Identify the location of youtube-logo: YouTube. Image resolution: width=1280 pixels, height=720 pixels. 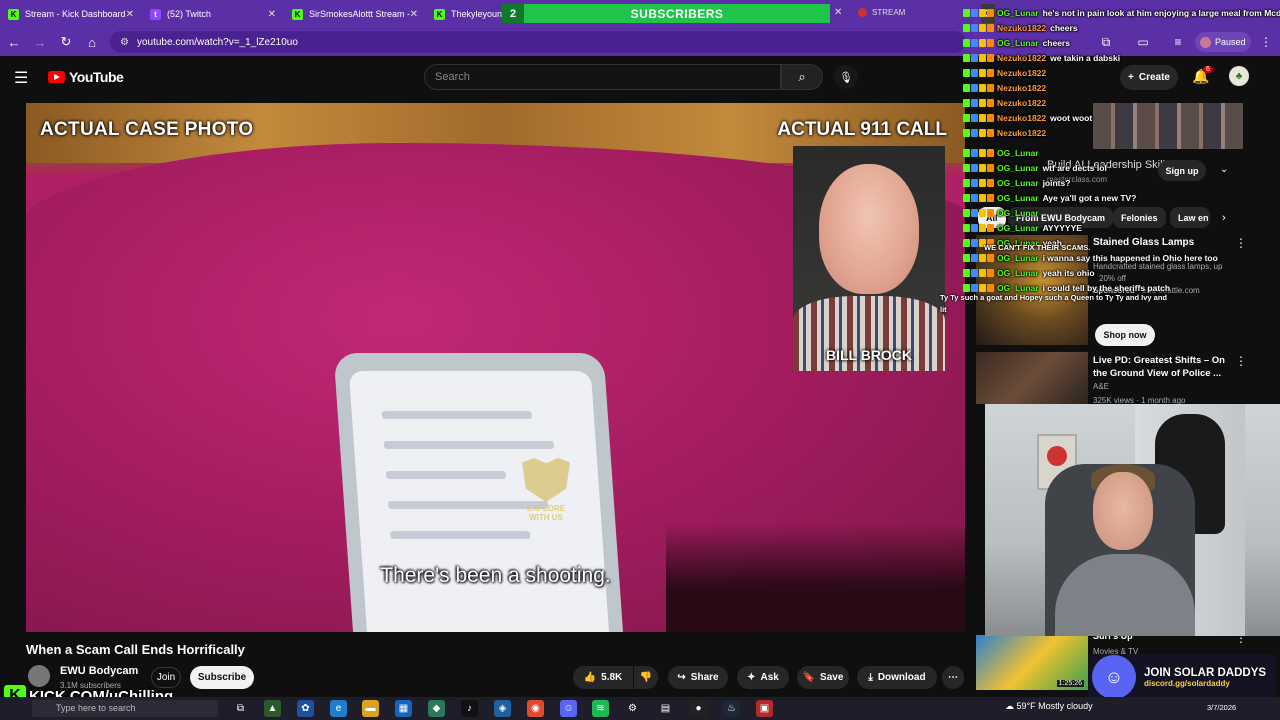
(86, 77).